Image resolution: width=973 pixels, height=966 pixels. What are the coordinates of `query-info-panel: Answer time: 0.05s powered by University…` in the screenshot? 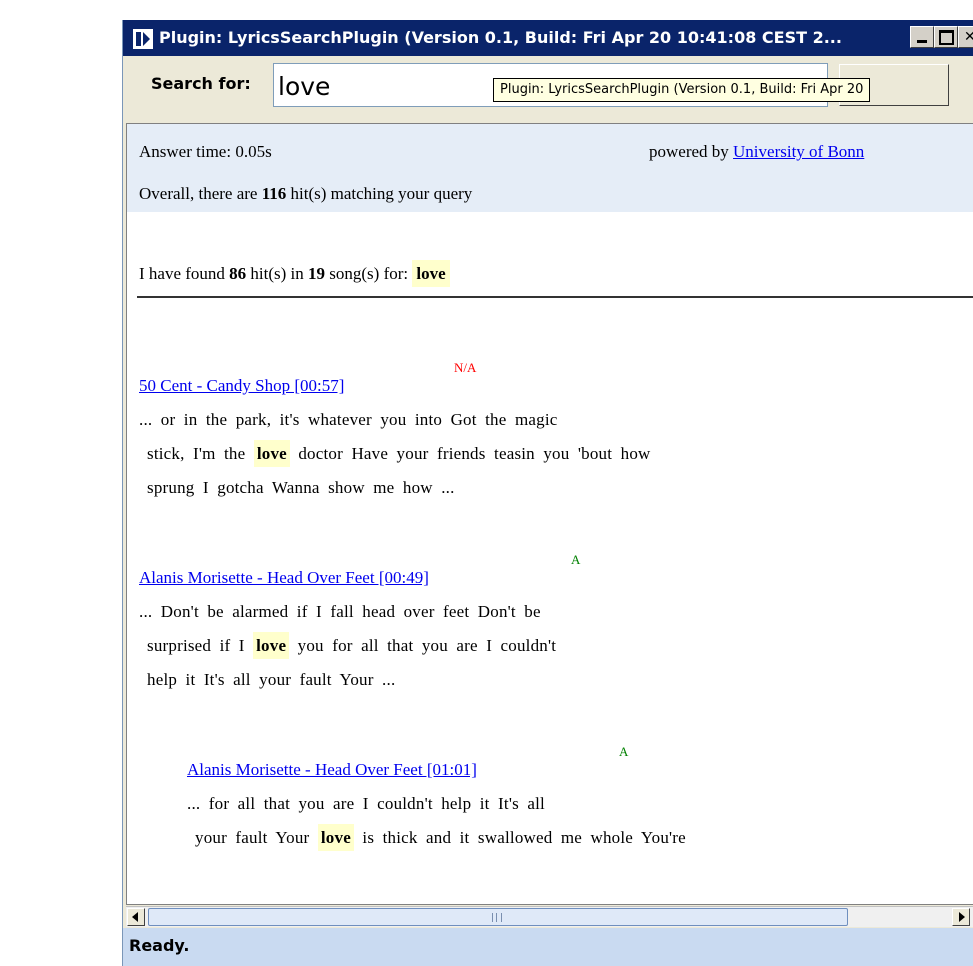 It's located at (550, 168).